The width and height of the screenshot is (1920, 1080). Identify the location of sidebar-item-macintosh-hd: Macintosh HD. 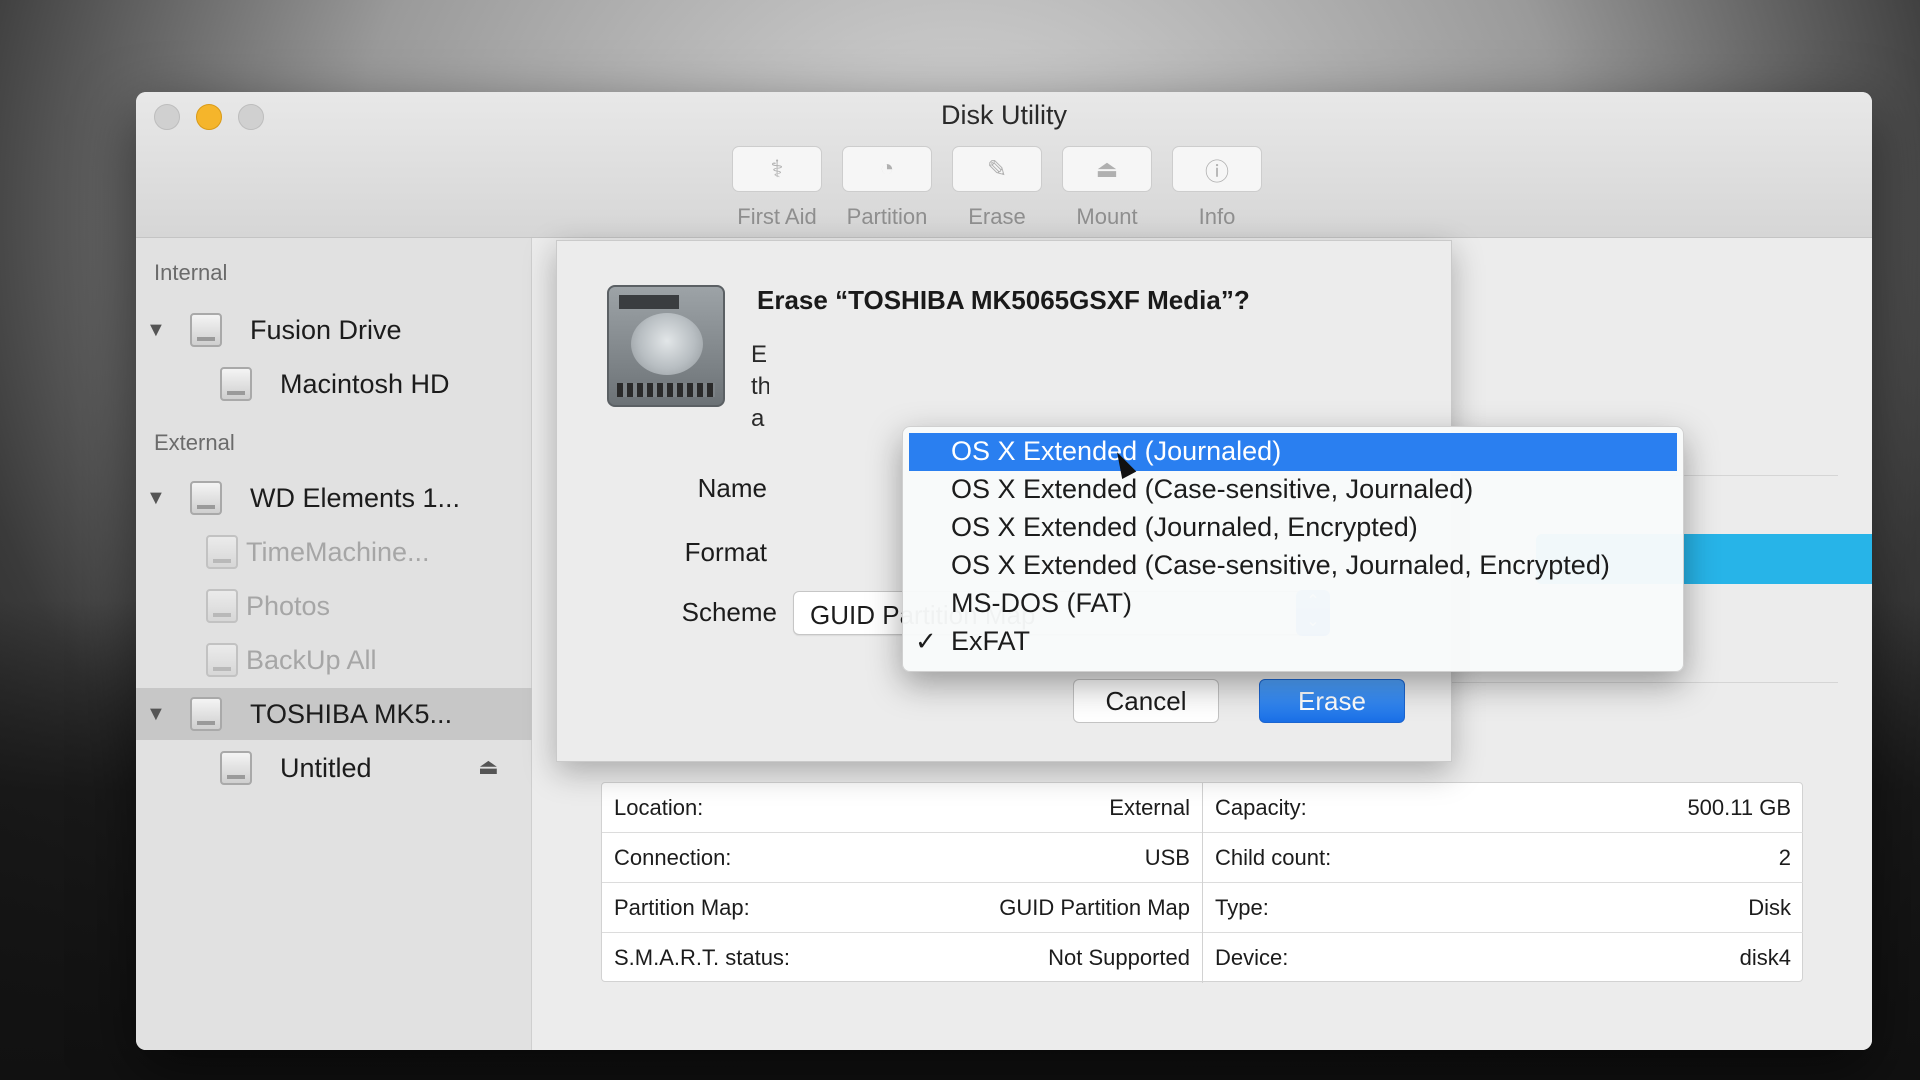
(334, 384).